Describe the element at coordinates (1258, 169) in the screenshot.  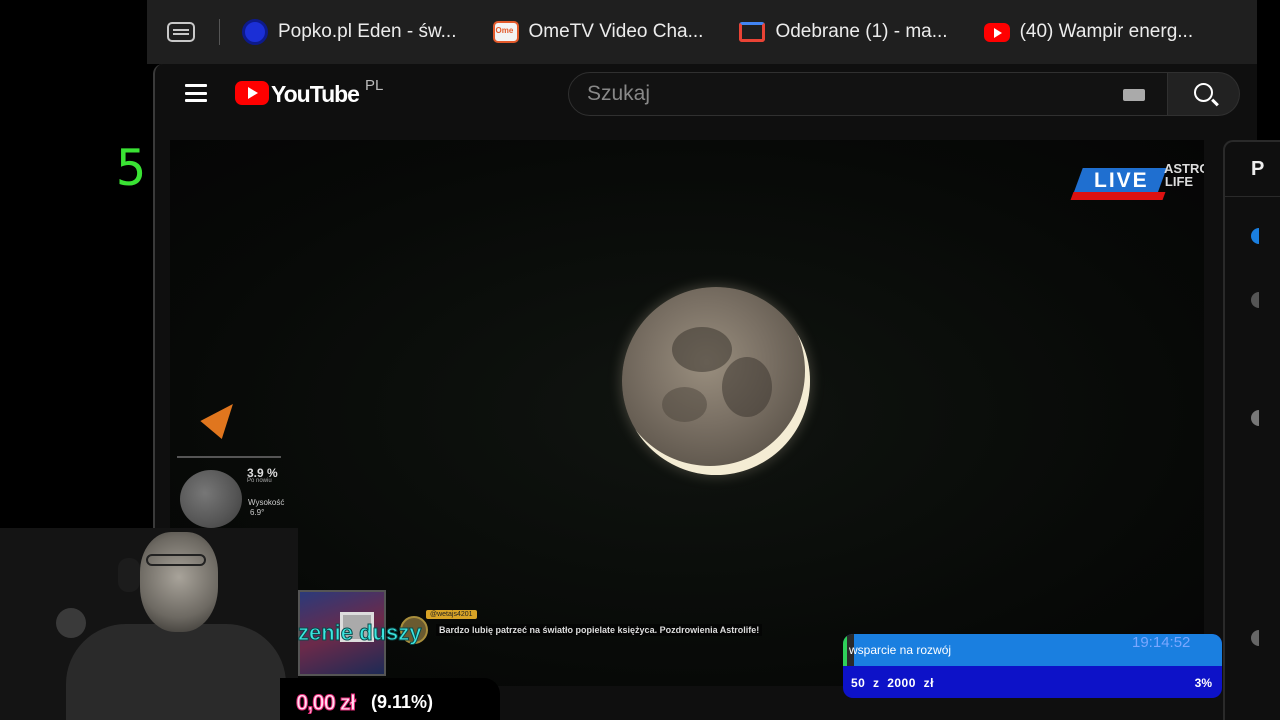
I see `side-panel-title: P` at that location.